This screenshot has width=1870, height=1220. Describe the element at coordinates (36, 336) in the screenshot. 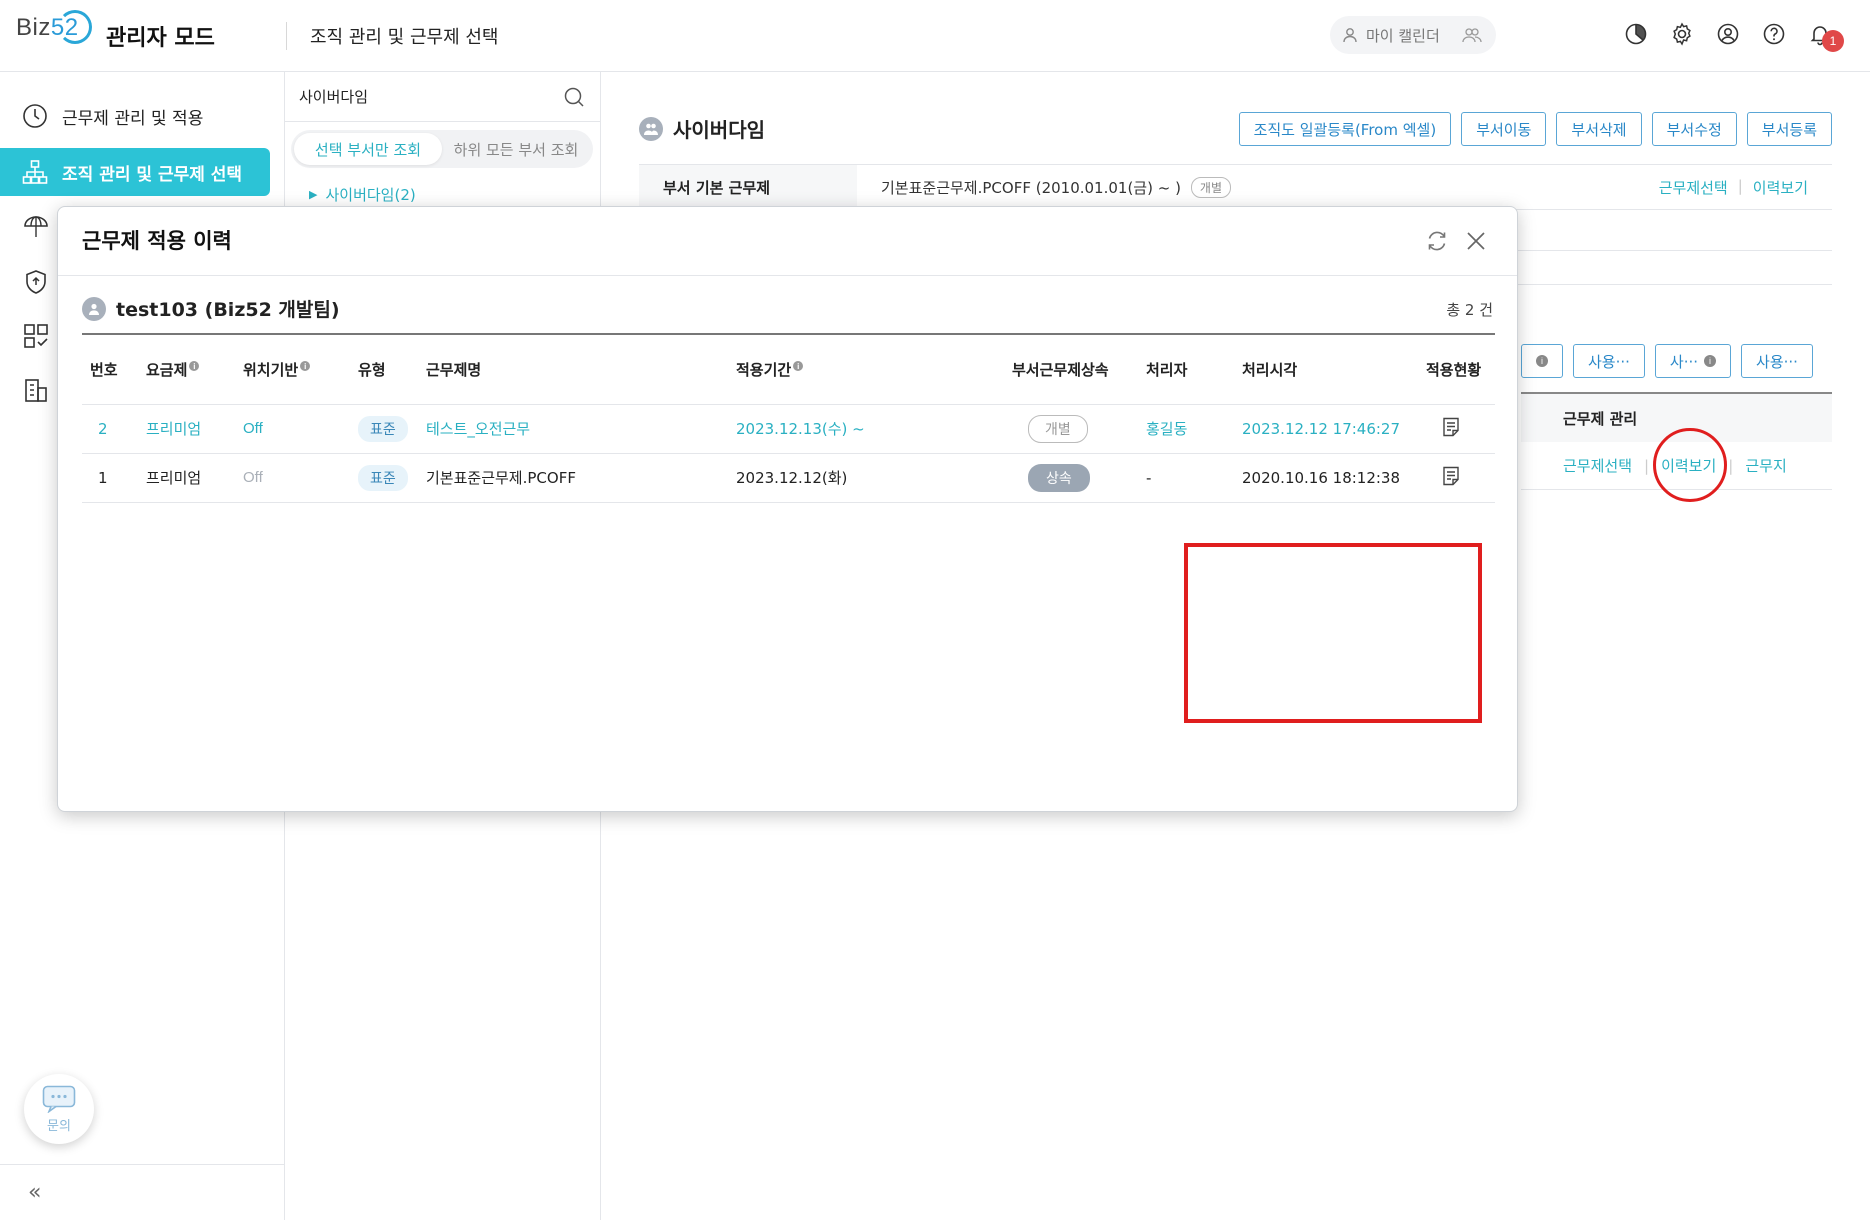

I see `dashboard-icon` at that location.